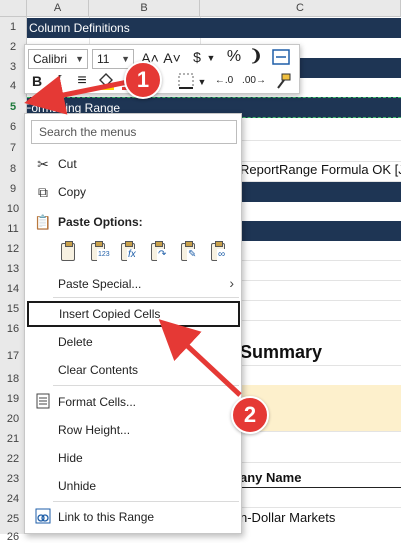  Describe the element at coordinates (250, 415) in the screenshot. I see `step-badge-2: 2` at that location.